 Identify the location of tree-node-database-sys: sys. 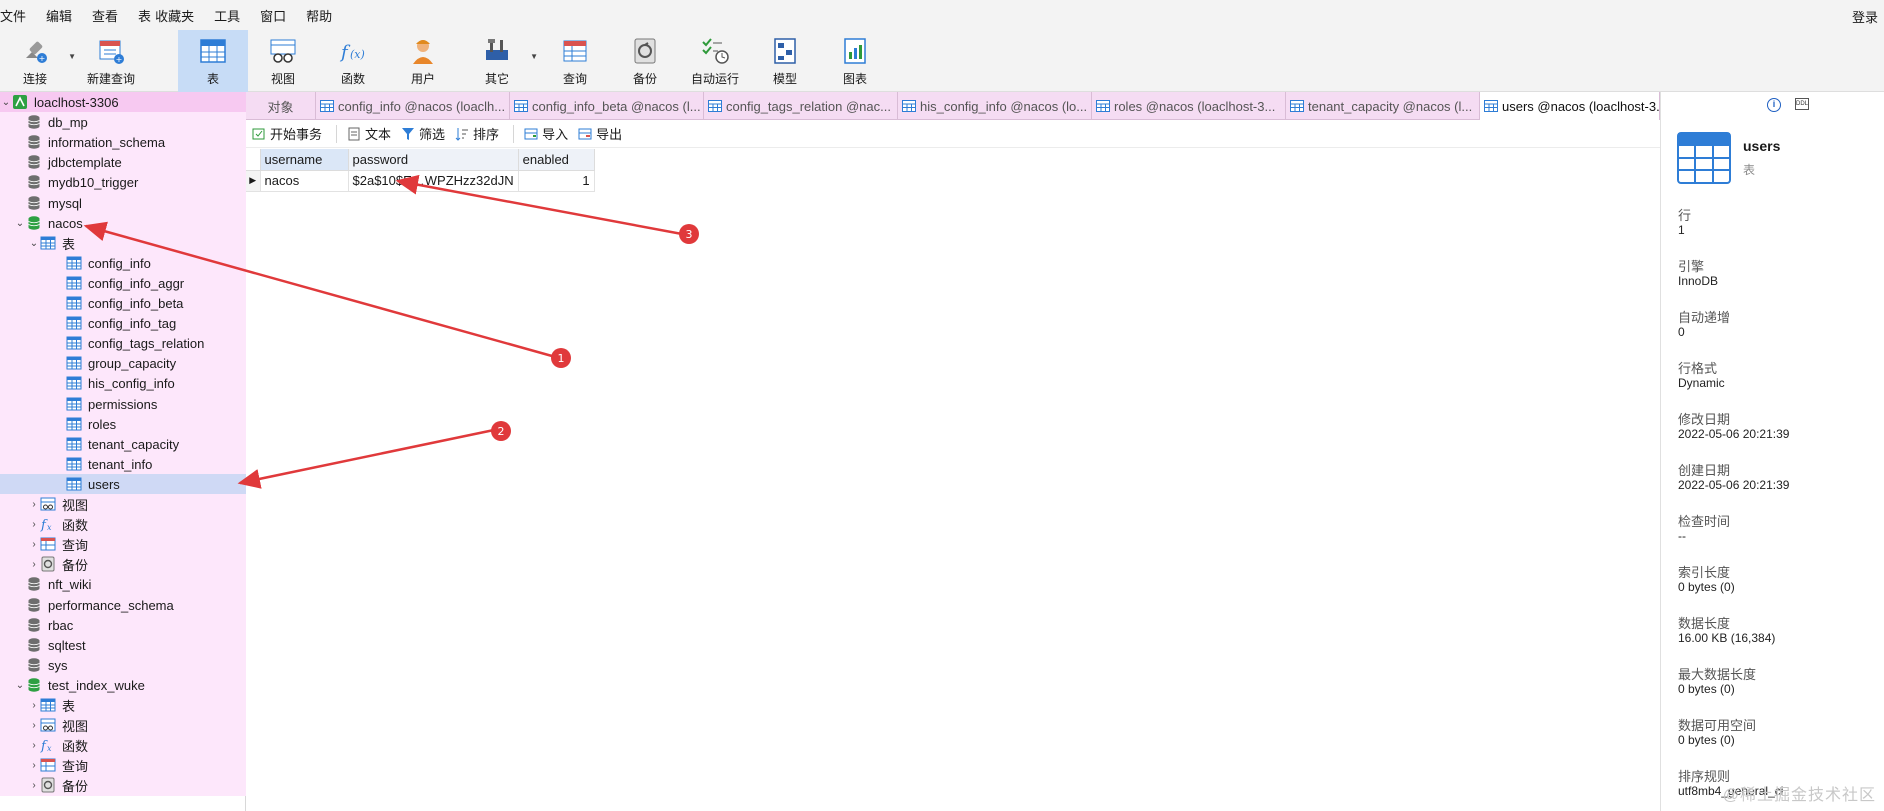
(123, 665).